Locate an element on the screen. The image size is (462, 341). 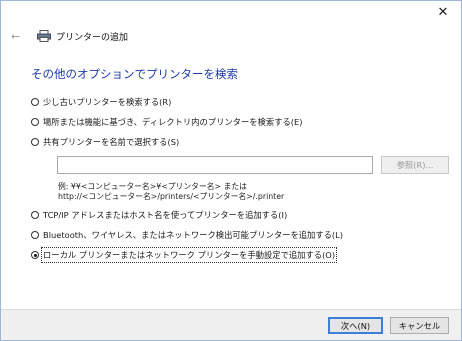
option-label: 共有プリンターを名前で選択する(S) is located at coordinates (111, 142).